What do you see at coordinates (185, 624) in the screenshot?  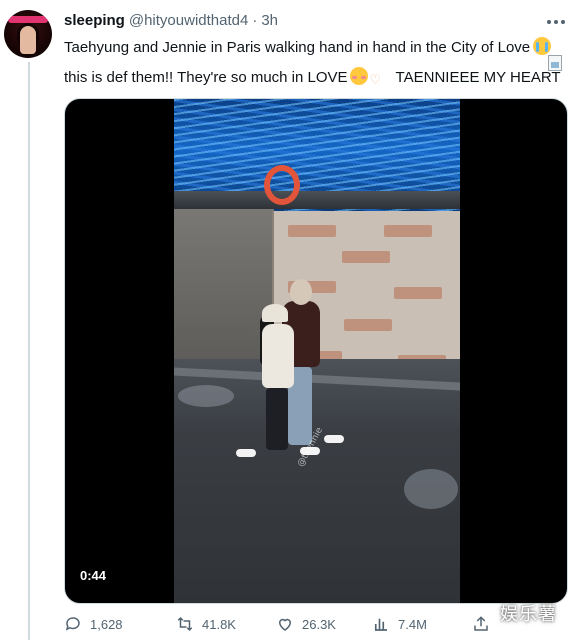 I see `retweet-icon` at bounding box center [185, 624].